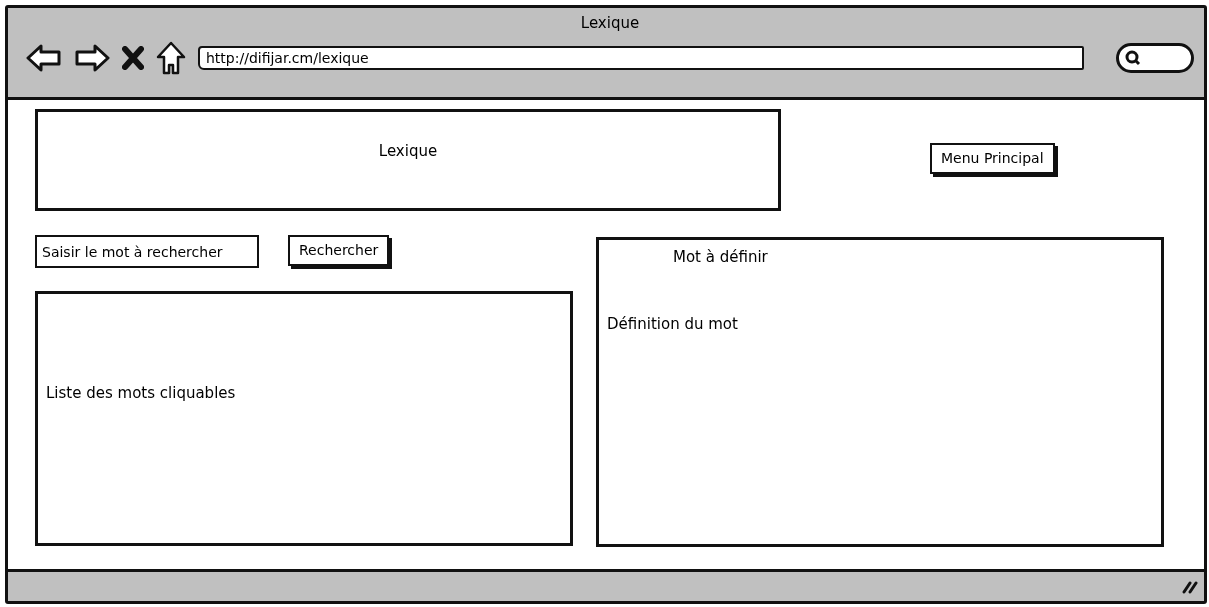  What do you see at coordinates (171, 57) in the screenshot?
I see `home-icon` at bounding box center [171, 57].